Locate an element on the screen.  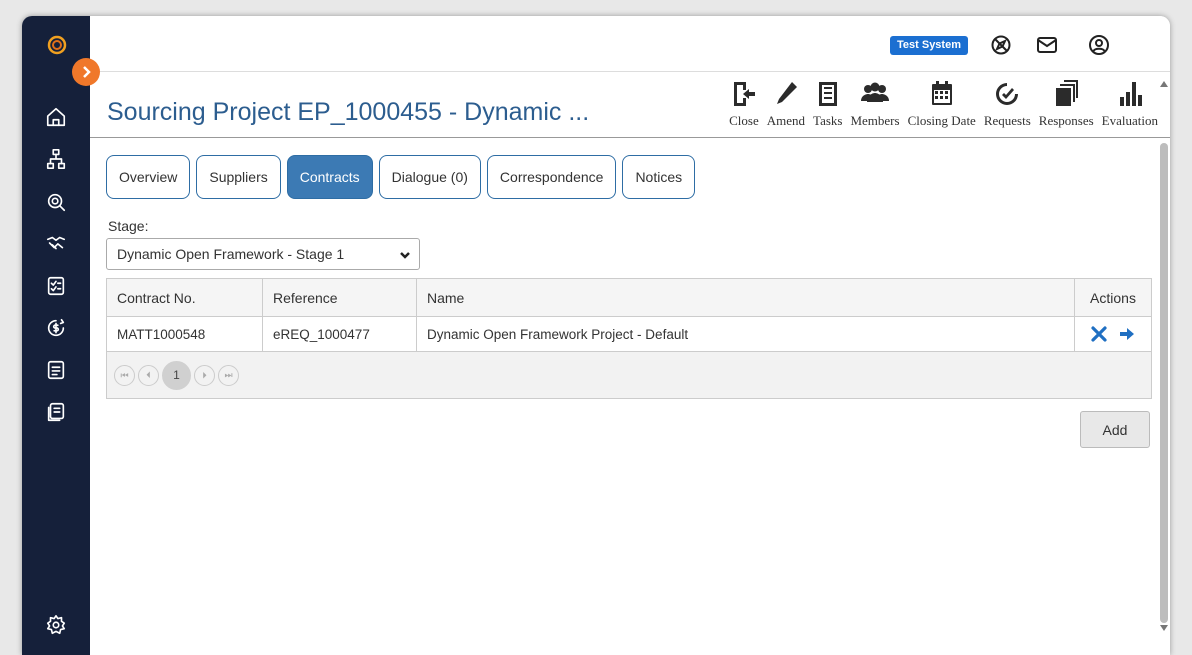
tab-suppliers: Suppliers is located at coordinates (238, 177).